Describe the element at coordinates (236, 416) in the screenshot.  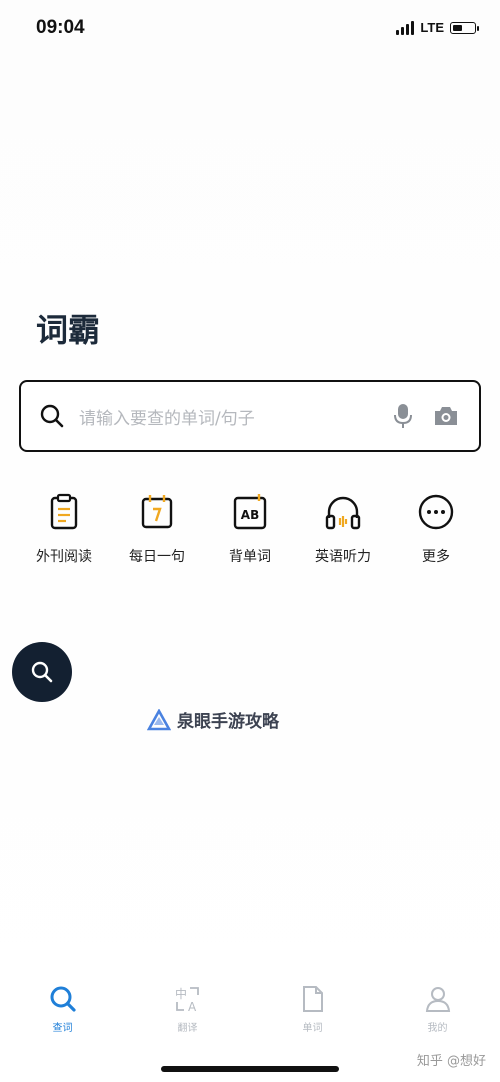
I see `search-input: 请输入要查的单词/句子` at that location.